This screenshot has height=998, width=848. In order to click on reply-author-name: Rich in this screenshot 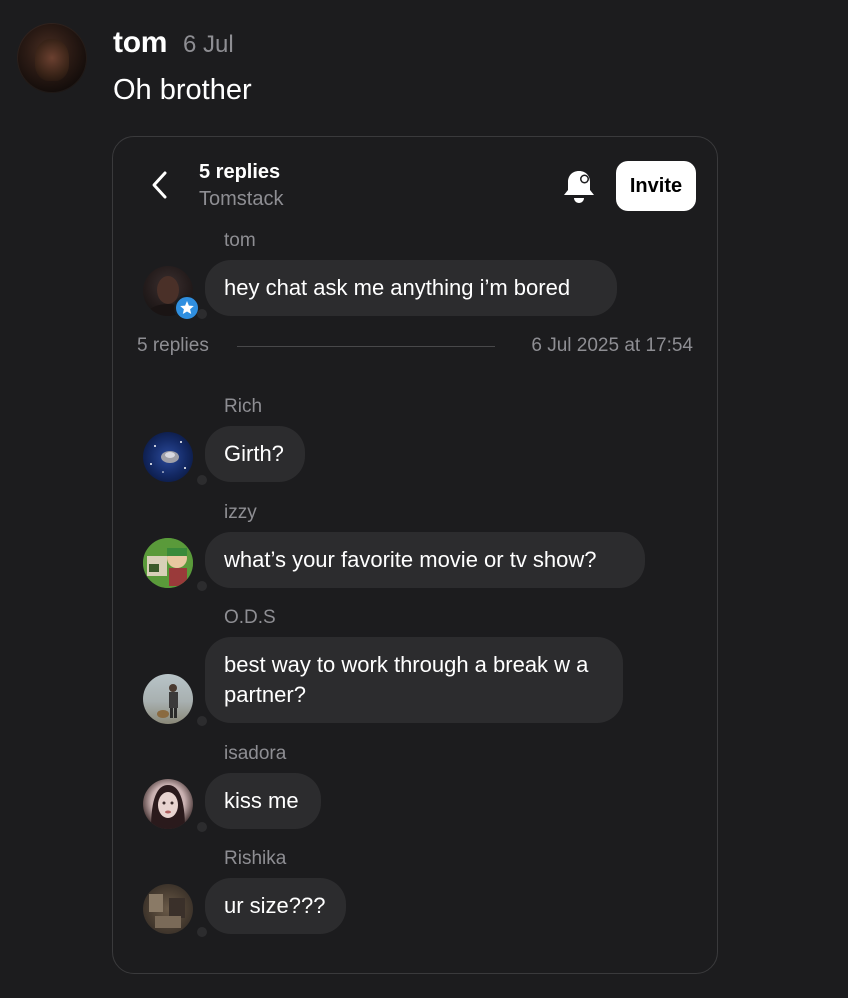, I will do `click(243, 407)`.